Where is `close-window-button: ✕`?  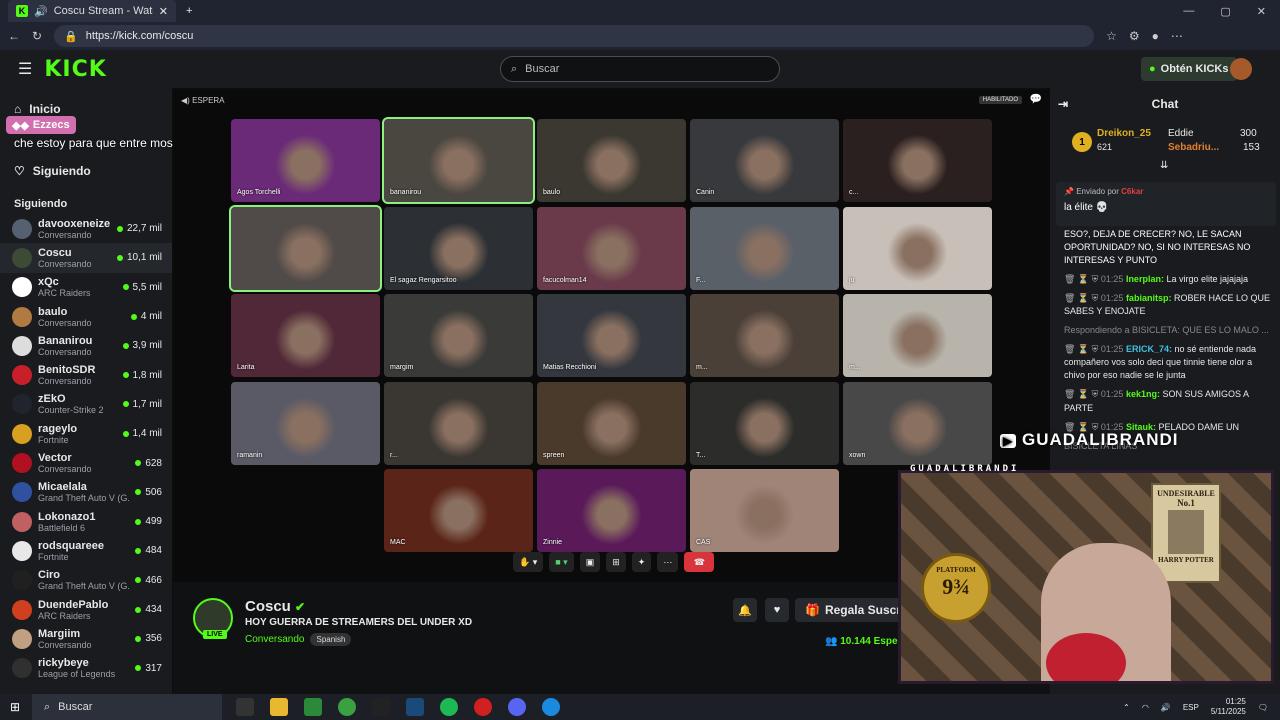 close-window-button: ✕ is located at coordinates (1261, 11).